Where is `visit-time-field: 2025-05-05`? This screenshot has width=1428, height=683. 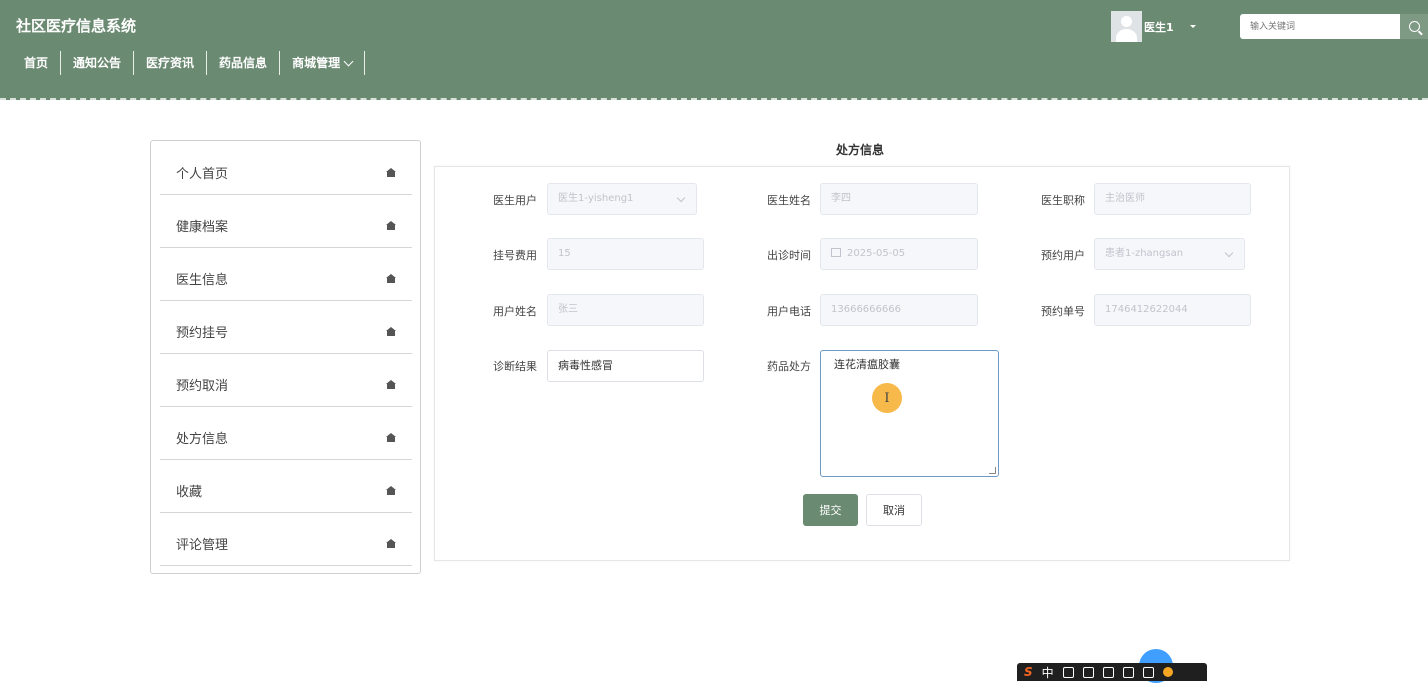
visit-time-field: 2025-05-05 is located at coordinates (899, 254).